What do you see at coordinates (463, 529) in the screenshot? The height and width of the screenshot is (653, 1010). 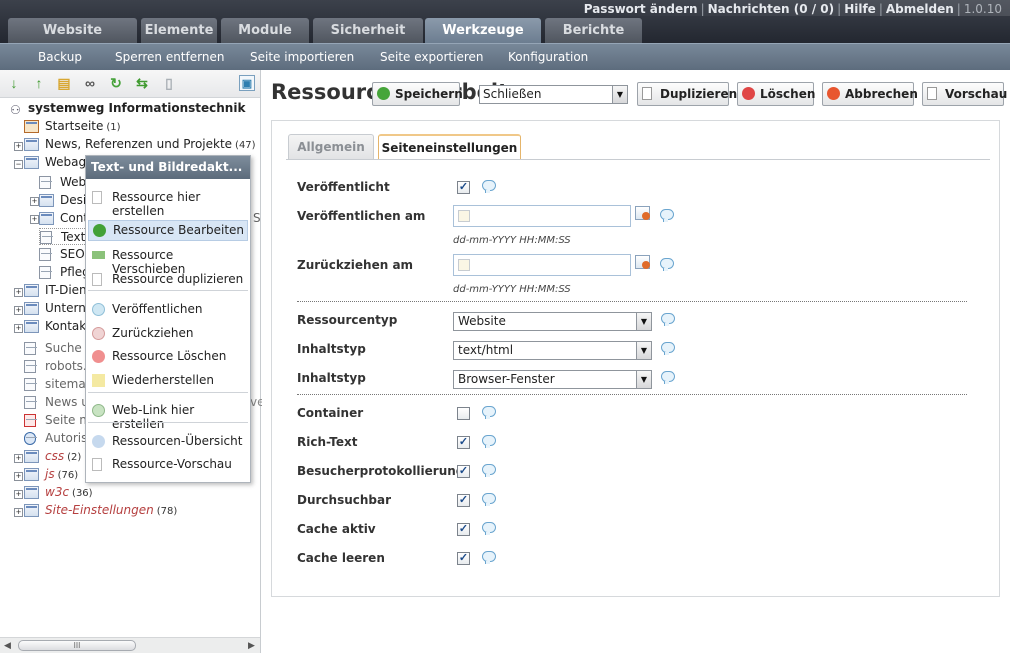 I see `cacheable-checkbox: ✓` at bounding box center [463, 529].